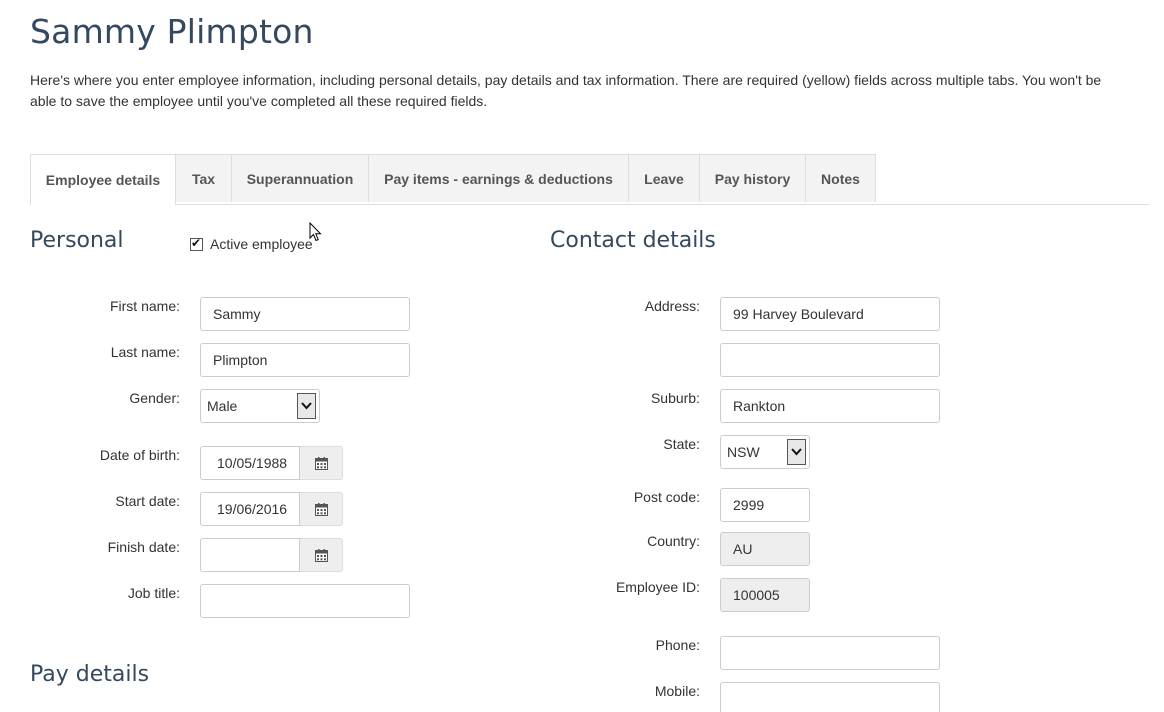 The width and height of the screenshot is (1164, 712). Describe the element at coordinates (300, 178) in the screenshot. I see `tab-superannuation: Superannuation` at that location.